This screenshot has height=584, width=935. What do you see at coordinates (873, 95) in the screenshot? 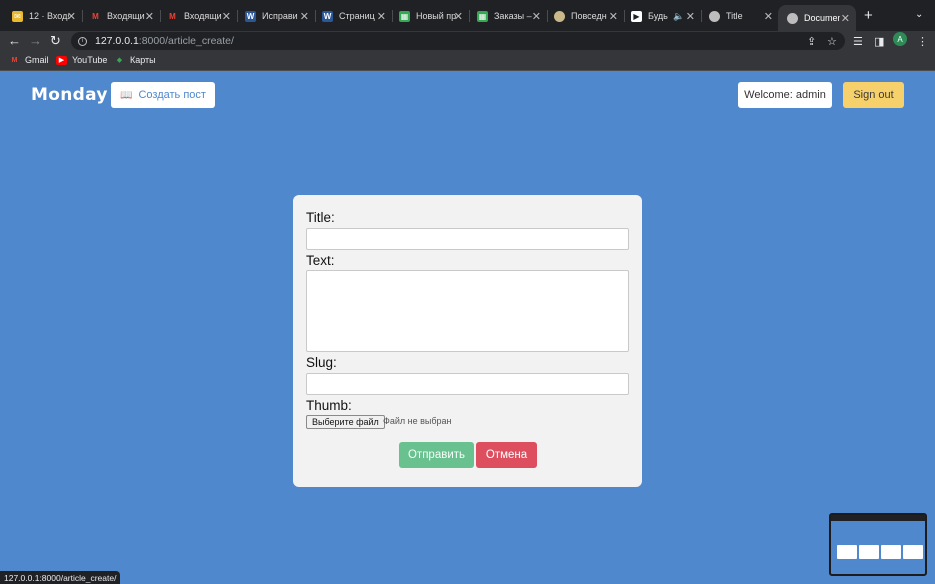
I see `sign-out-button: Sign out` at bounding box center [873, 95].